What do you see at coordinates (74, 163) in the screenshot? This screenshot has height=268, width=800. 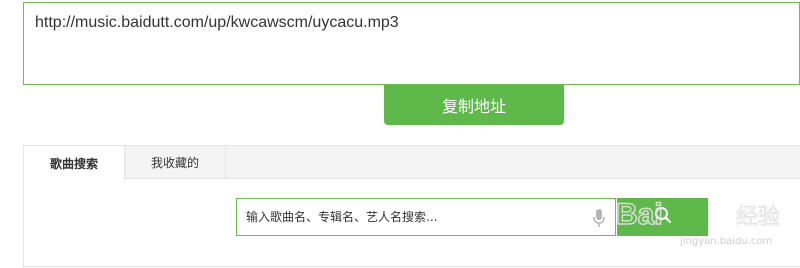 I see `tab-song-search: 歌曲搜索` at bounding box center [74, 163].